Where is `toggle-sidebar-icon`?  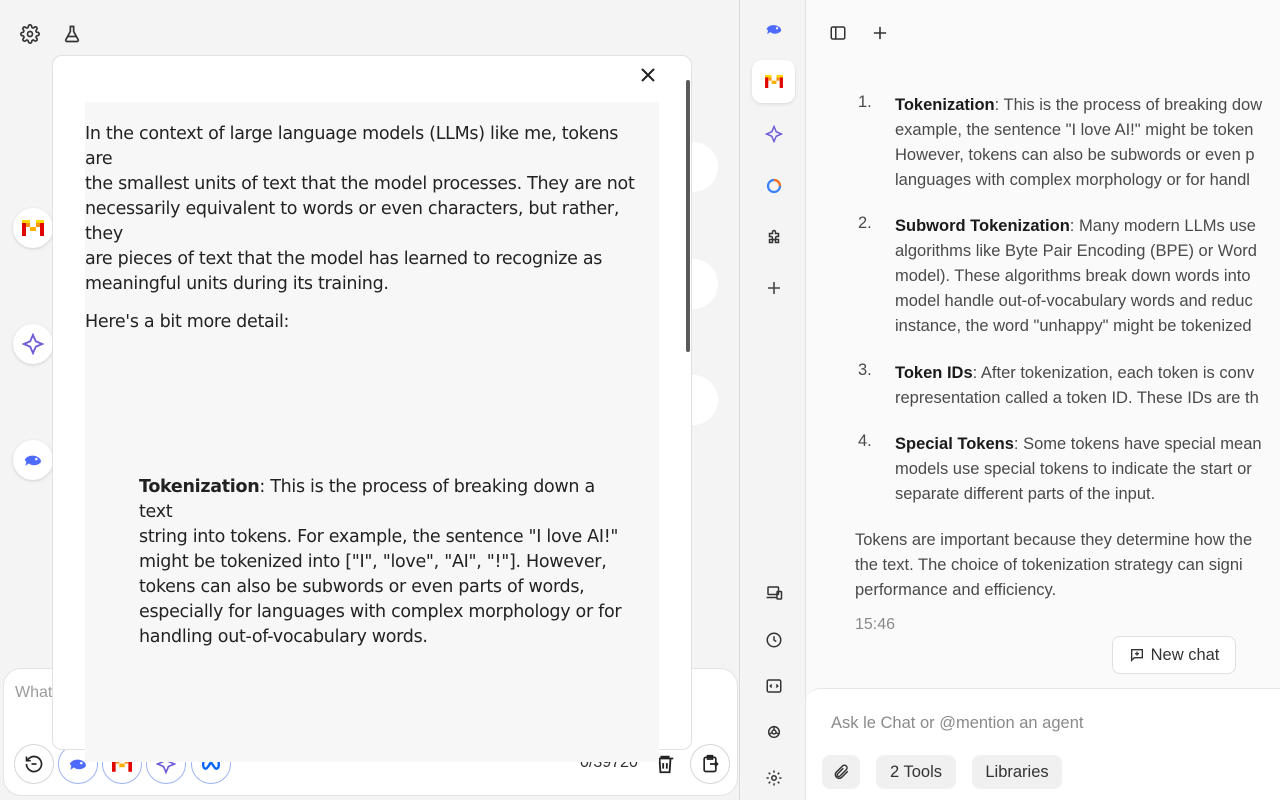
toggle-sidebar-icon is located at coordinates (838, 33).